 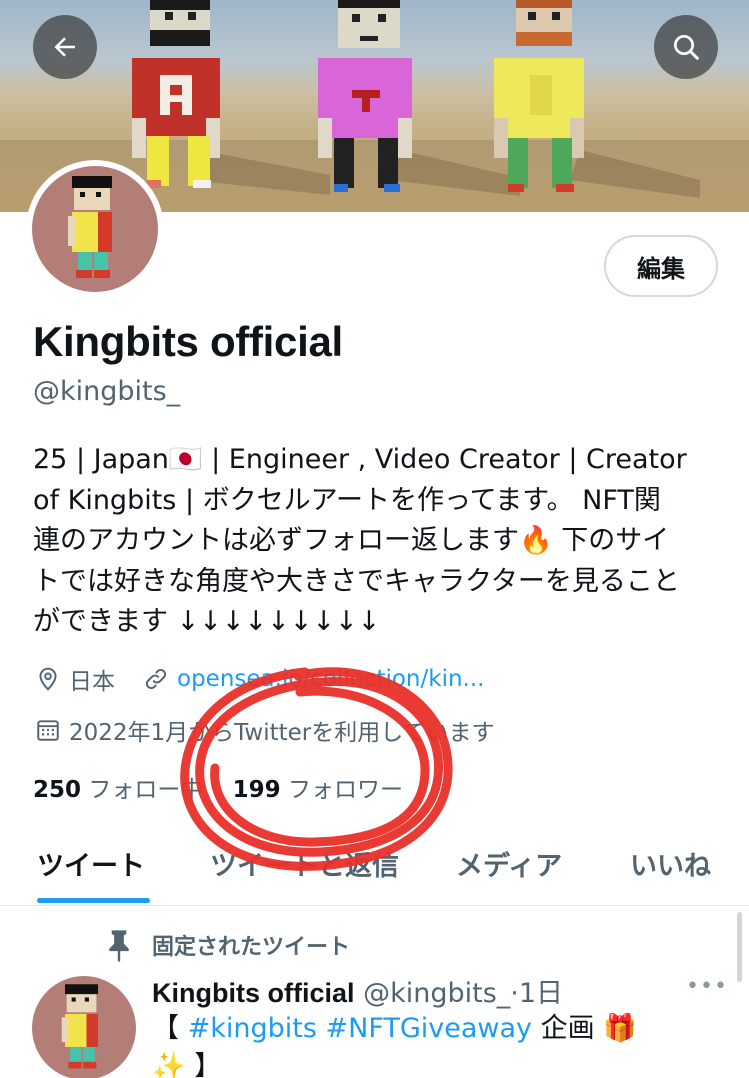 I want to click on tweet-text-line2: ✨ 】, so click(x=187, y=1064).